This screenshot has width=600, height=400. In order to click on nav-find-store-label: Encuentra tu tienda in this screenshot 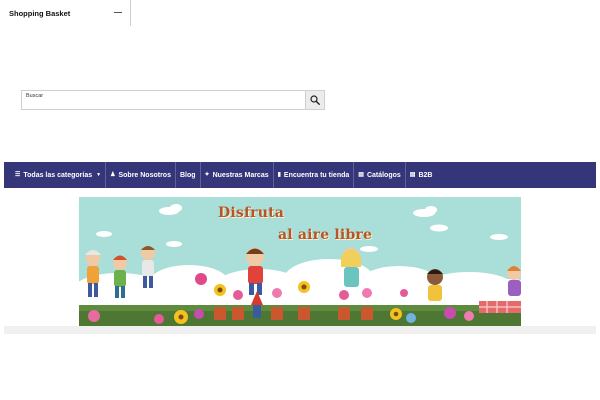, I will do `click(316, 175)`.